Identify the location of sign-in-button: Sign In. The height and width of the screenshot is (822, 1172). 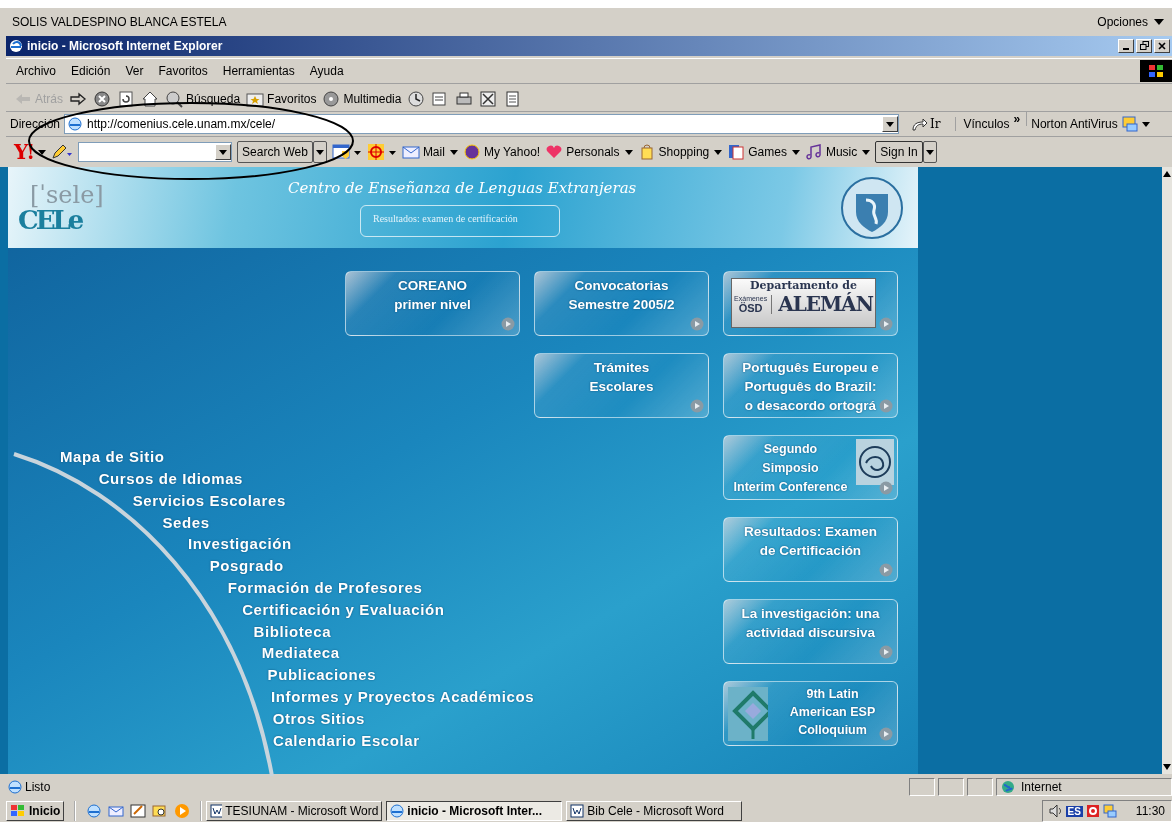
(899, 152).